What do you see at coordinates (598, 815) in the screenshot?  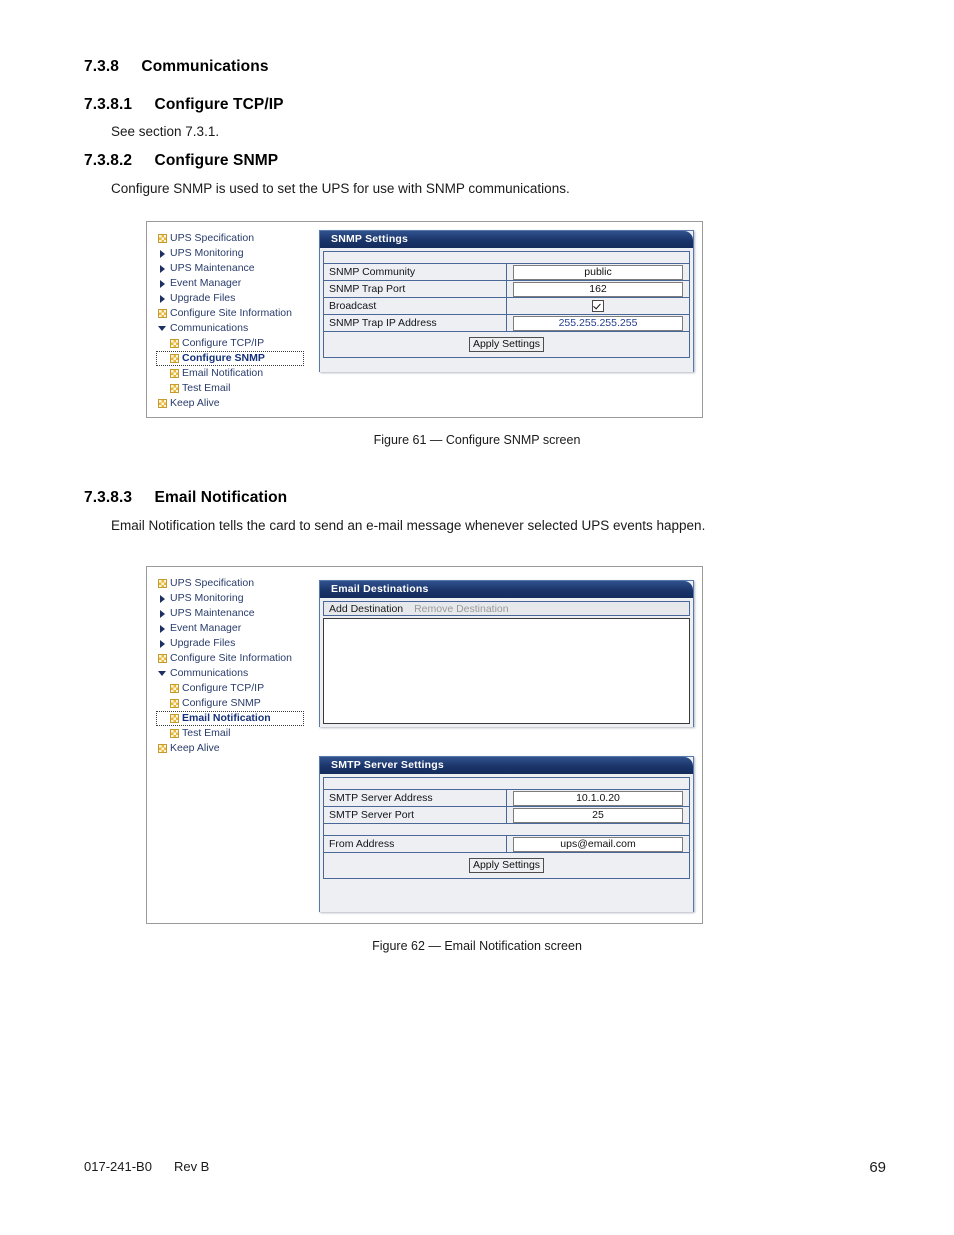 I see `smtp-server-port-input: 25` at bounding box center [598, 815].